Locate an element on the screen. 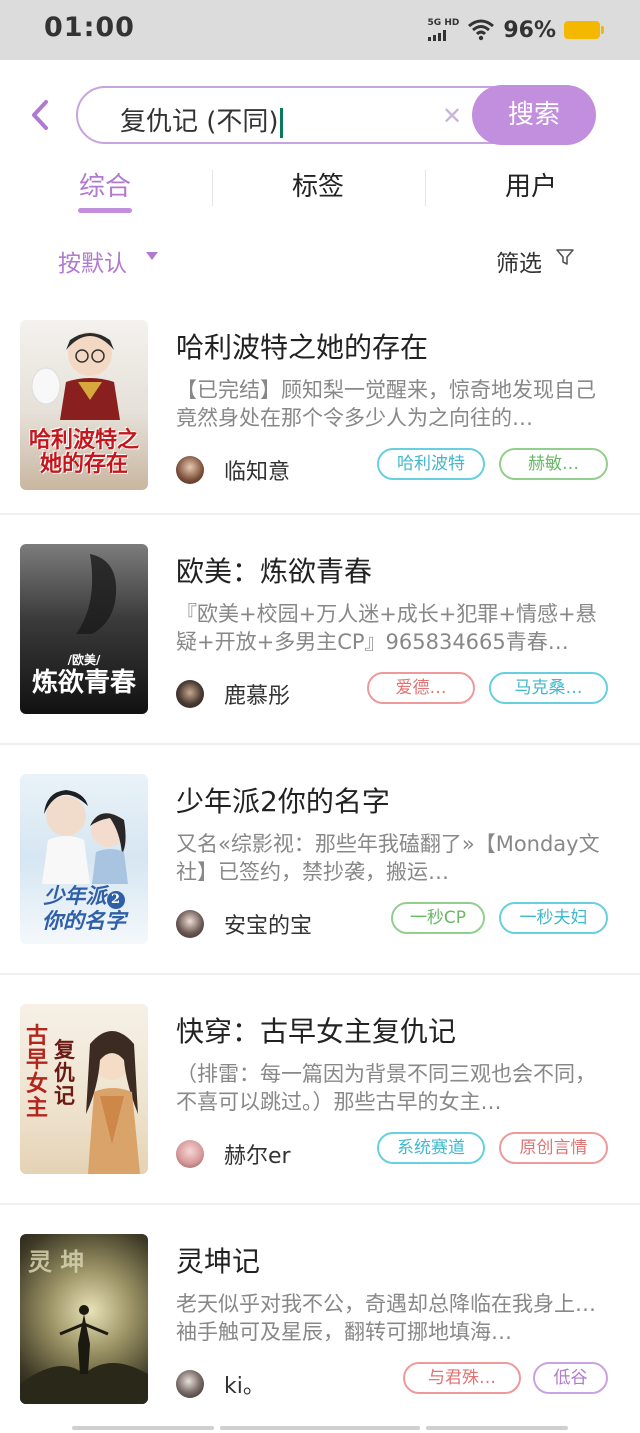 The width and height of the screenshot is (640, 1433). book-cover: /欧美/炼欲青春 is located at coordinates (84, 629).